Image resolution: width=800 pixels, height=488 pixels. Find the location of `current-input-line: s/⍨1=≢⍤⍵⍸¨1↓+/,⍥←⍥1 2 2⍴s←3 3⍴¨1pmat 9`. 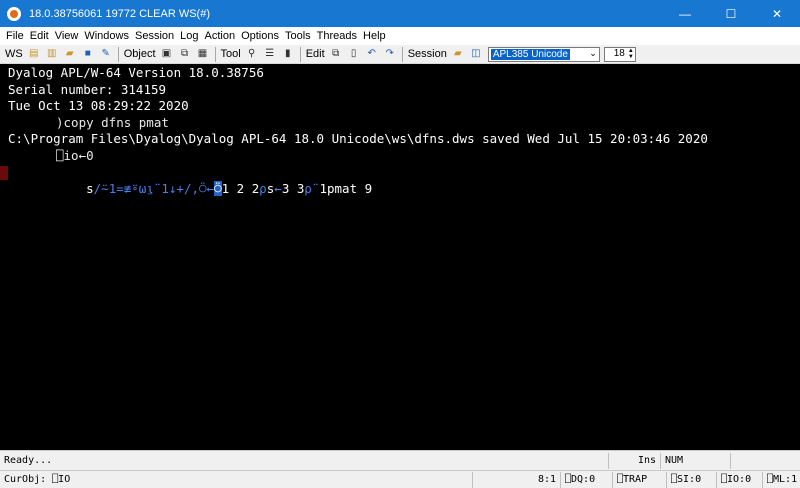

current-input-line: s/⍨1=≢⍤⍵⍸¨1↓+/,⍥←⍥1 2 2⍴s←3 3⍴¨1pmat 9 is located at coordinates (404, 180).